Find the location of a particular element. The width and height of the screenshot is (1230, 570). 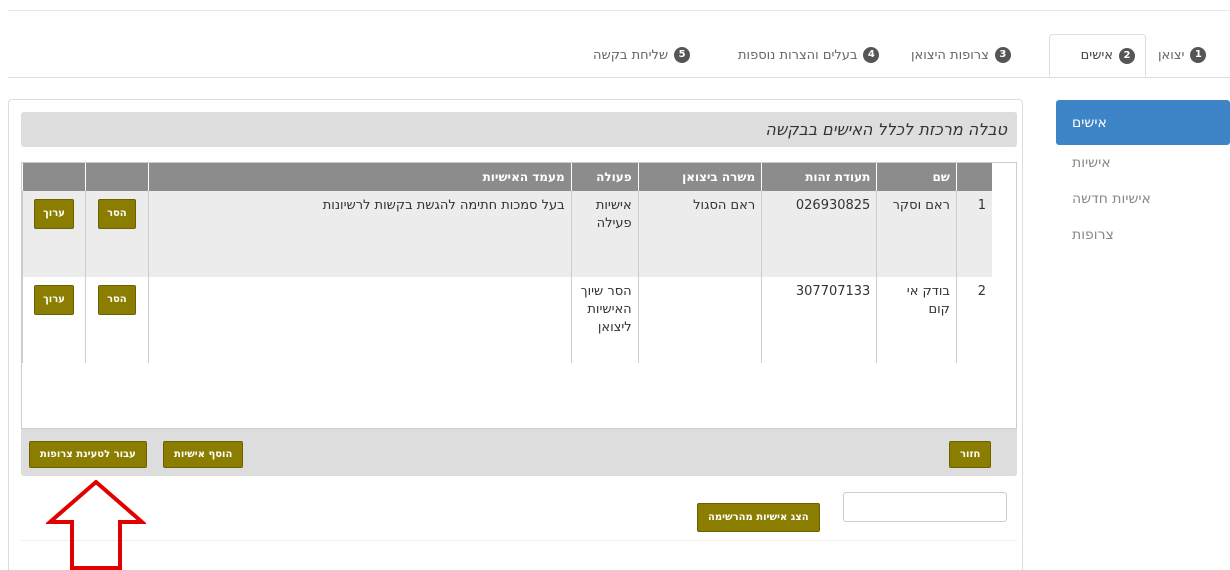

sidebar-item-attachments: צרופות is located at coordinates (1143, 235).